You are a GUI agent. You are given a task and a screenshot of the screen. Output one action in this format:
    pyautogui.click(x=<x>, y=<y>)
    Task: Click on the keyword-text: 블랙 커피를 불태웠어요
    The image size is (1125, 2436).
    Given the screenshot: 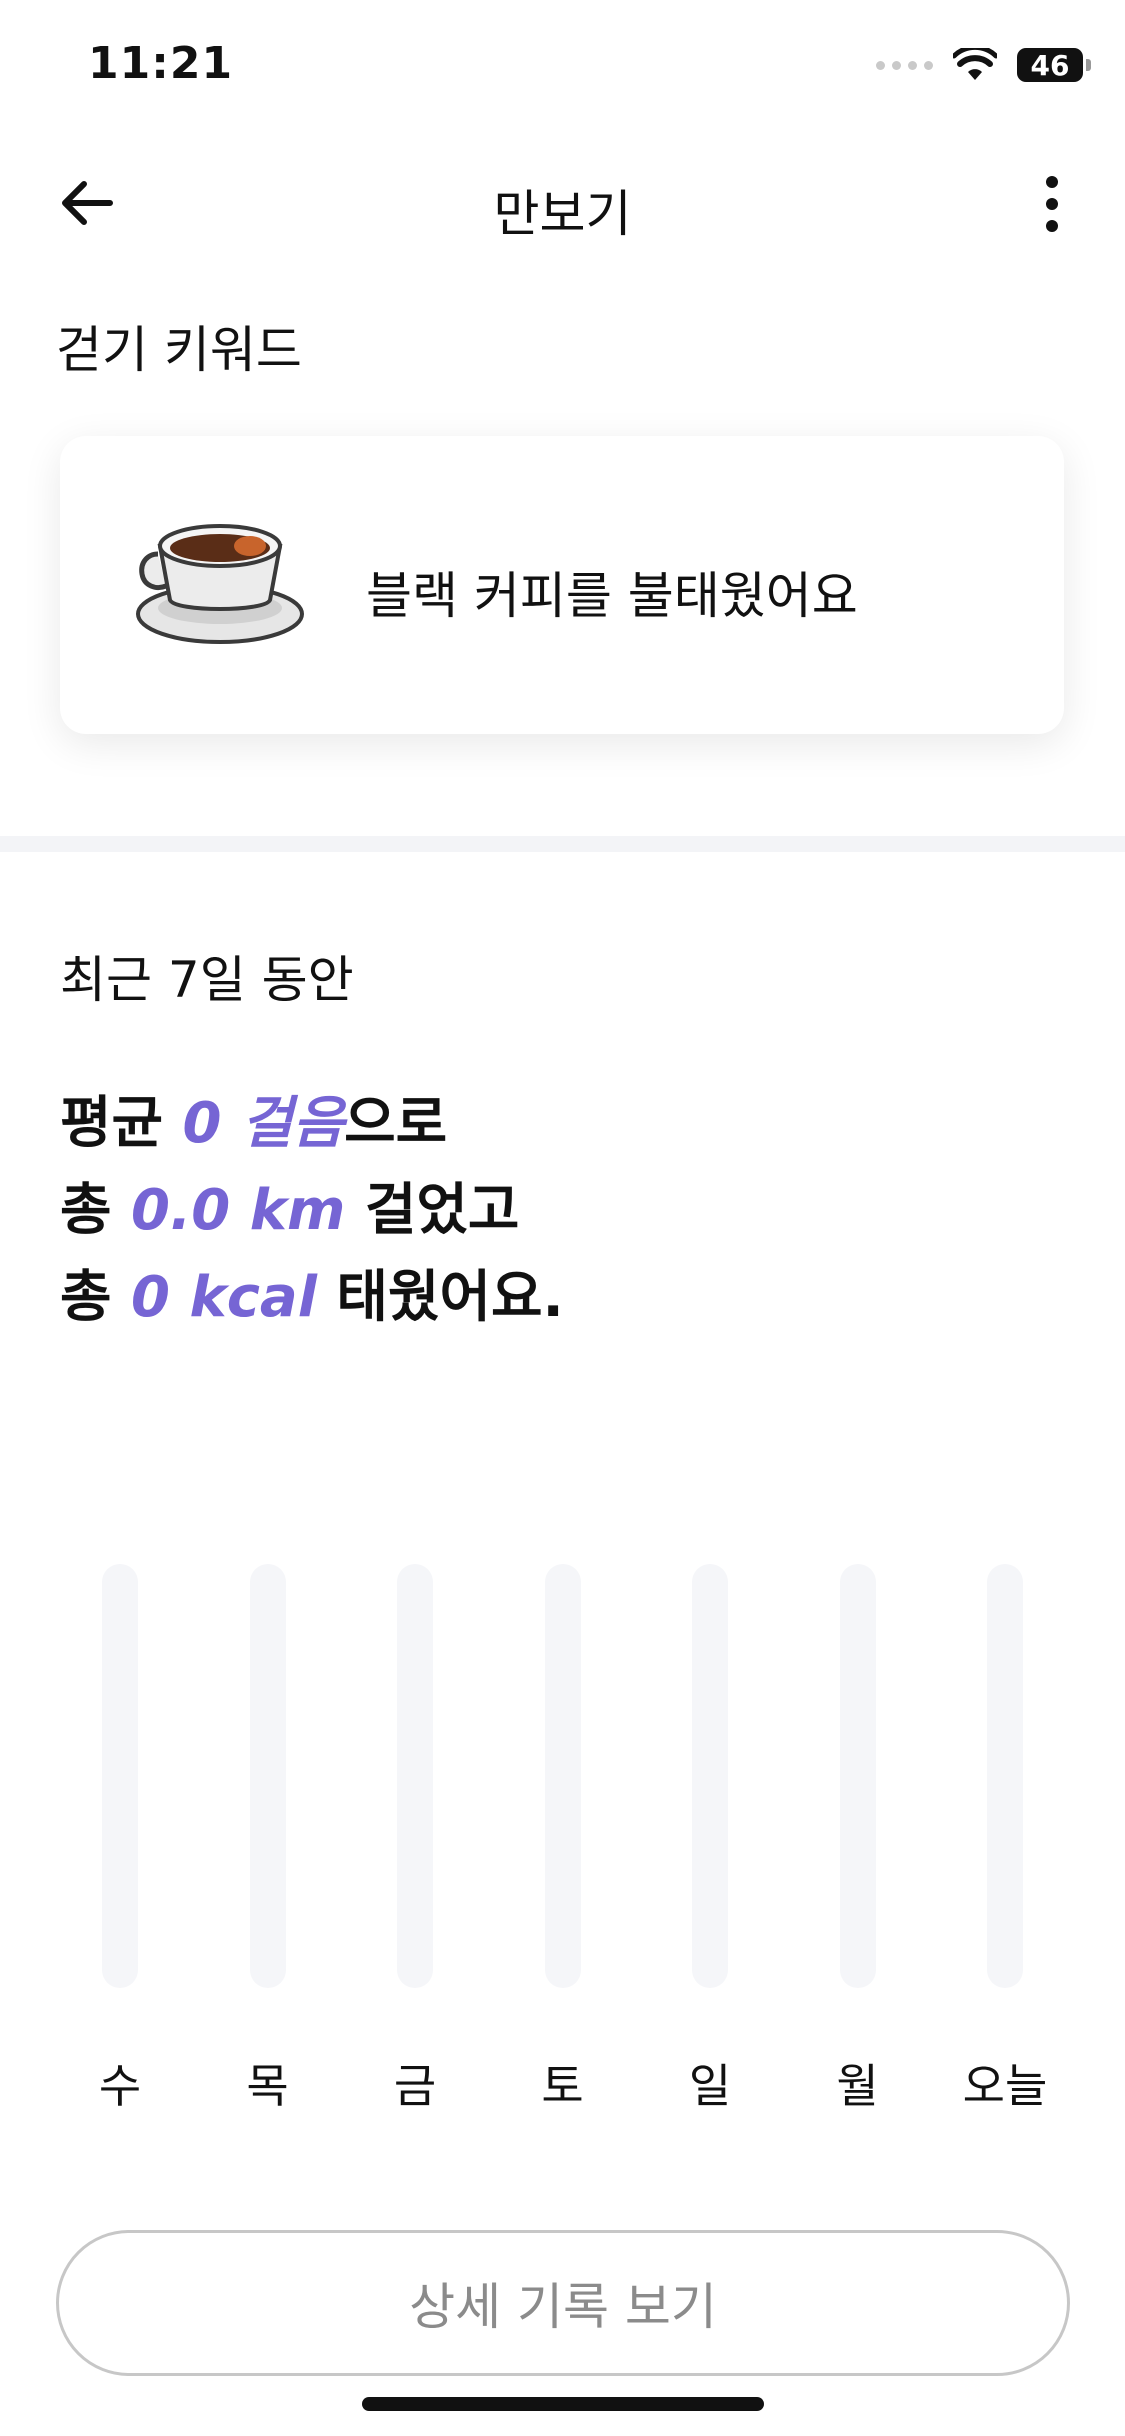 What is the action you would take?
    pyautogui.click(x=612, y=596)
    